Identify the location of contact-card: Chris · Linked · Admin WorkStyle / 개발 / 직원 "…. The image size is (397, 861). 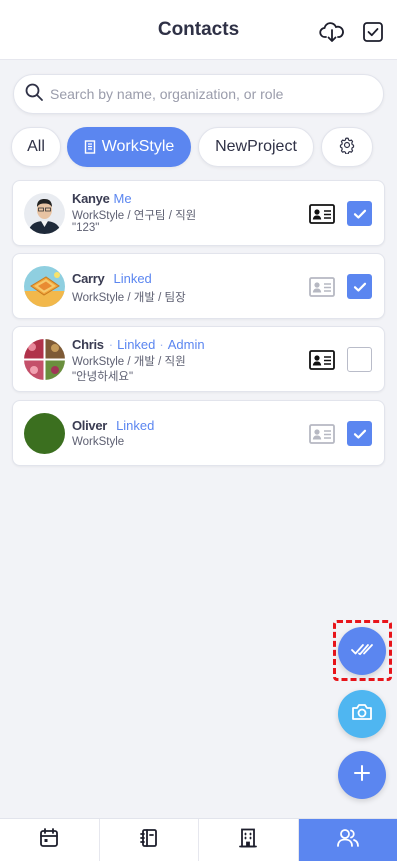
(198, 359).